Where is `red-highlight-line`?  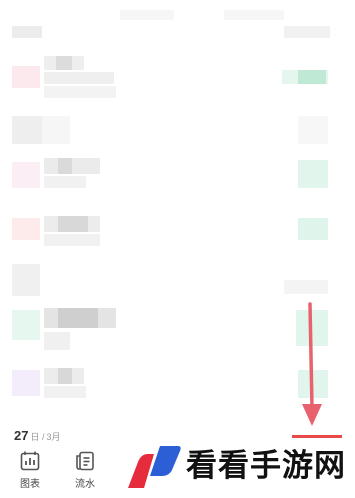 red-highlight-line is located at coordinates (317, 436).